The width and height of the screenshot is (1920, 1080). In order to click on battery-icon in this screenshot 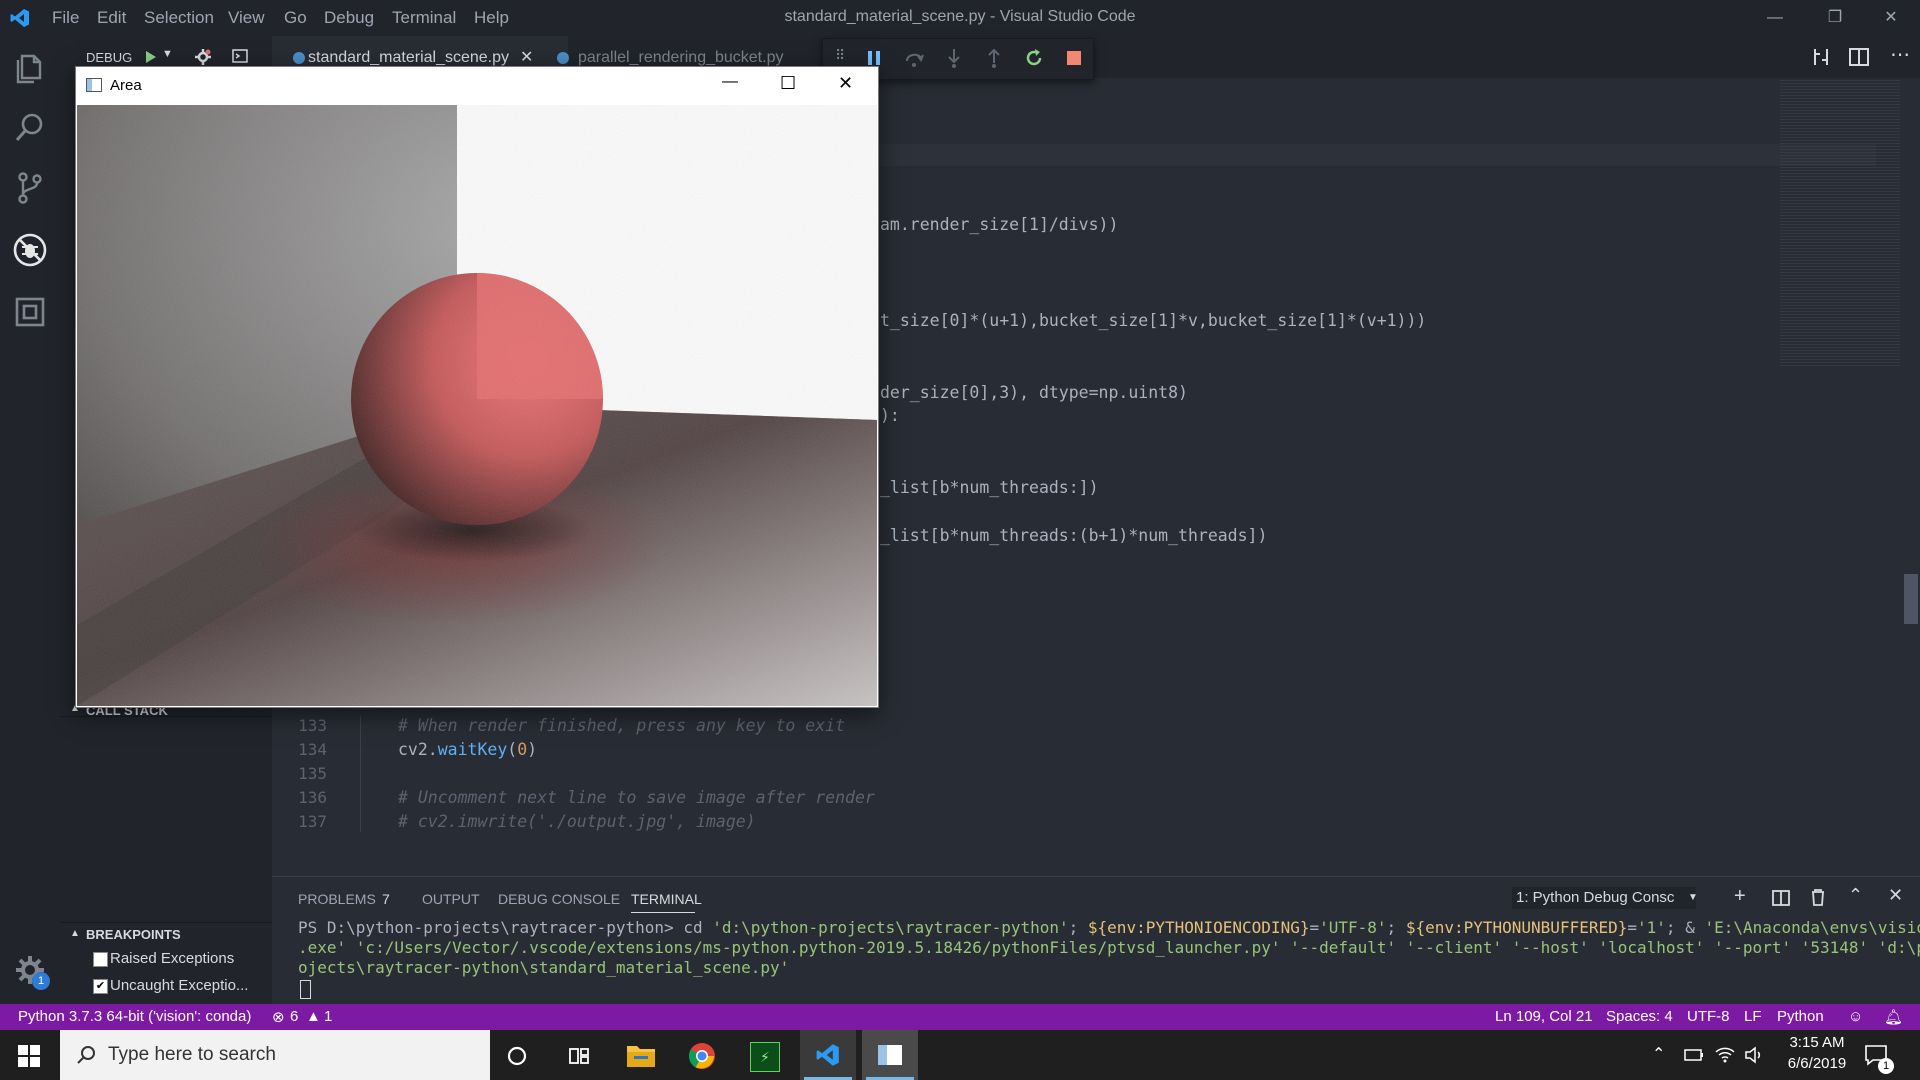, I will do `click(1694, 1055)`.